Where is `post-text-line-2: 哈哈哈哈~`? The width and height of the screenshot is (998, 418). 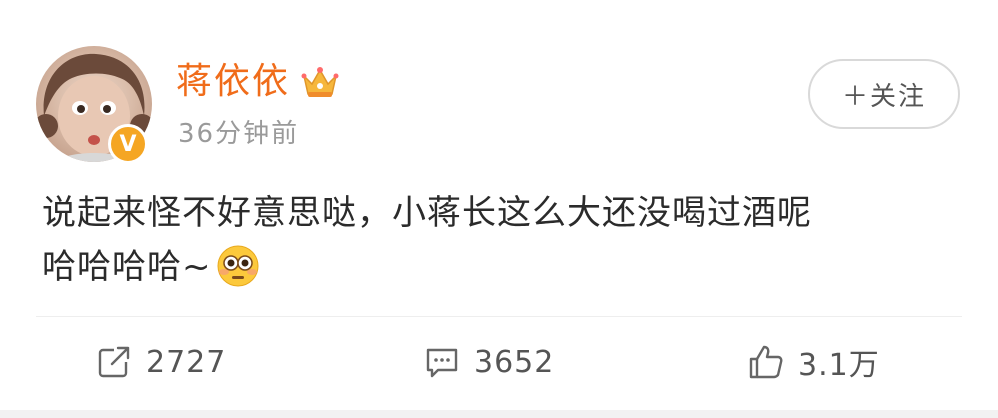
post-text-line-2: 哈哈哈哈~ is located at coordinates (507, 267).